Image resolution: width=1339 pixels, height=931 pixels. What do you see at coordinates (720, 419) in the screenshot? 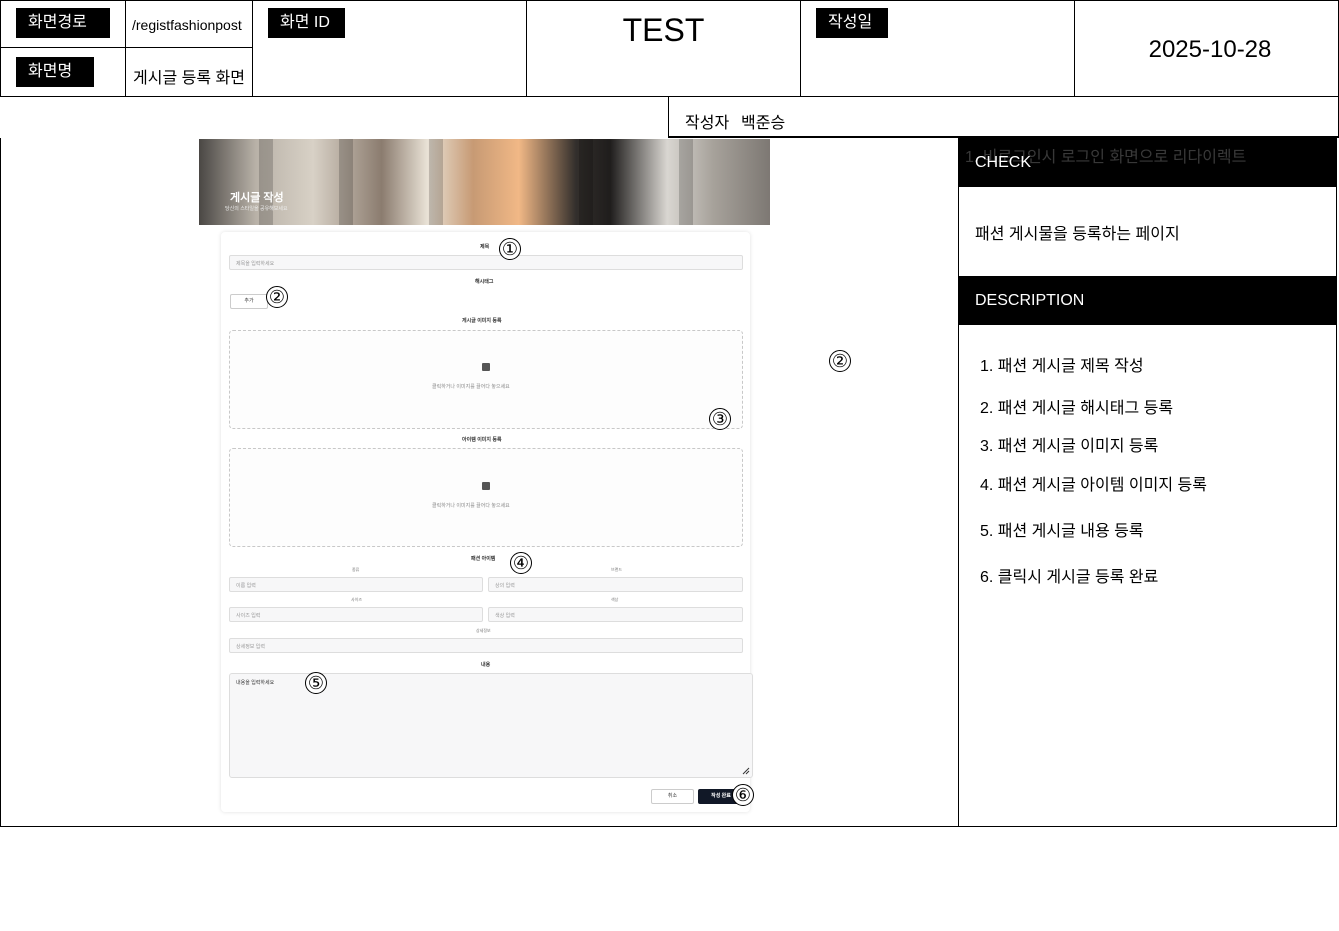
I see `marker-3: ③` at bounding box center [720, 419].